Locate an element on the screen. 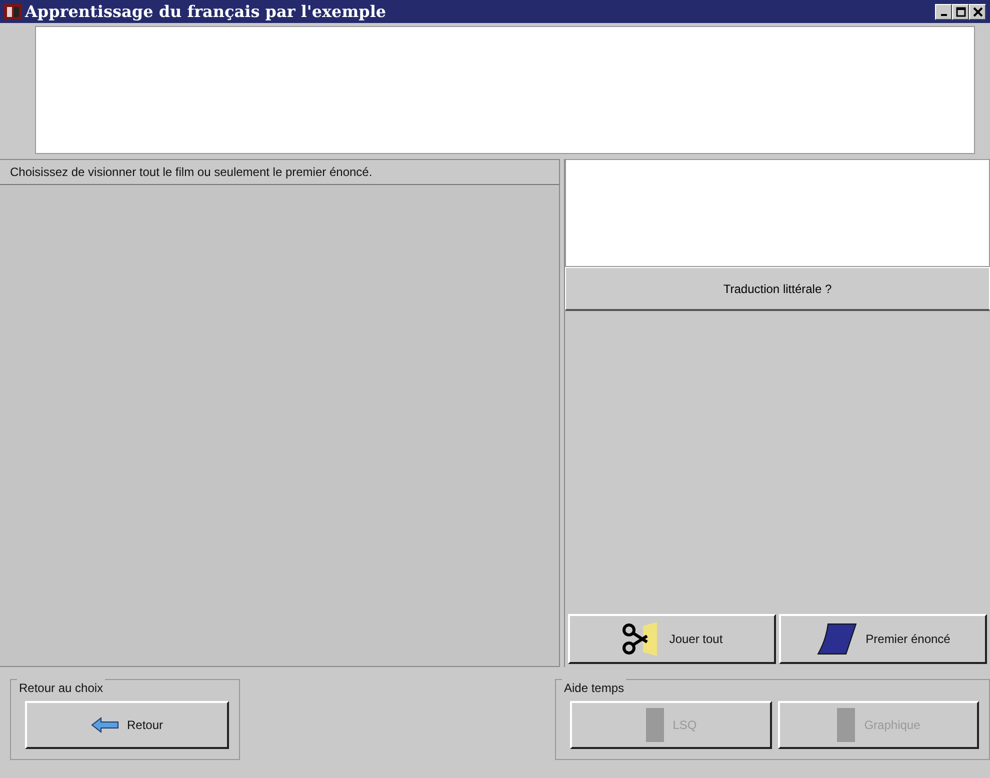 The width and height of the screenshot is (990, 778). app-icon is located at coordinates (13, 12).